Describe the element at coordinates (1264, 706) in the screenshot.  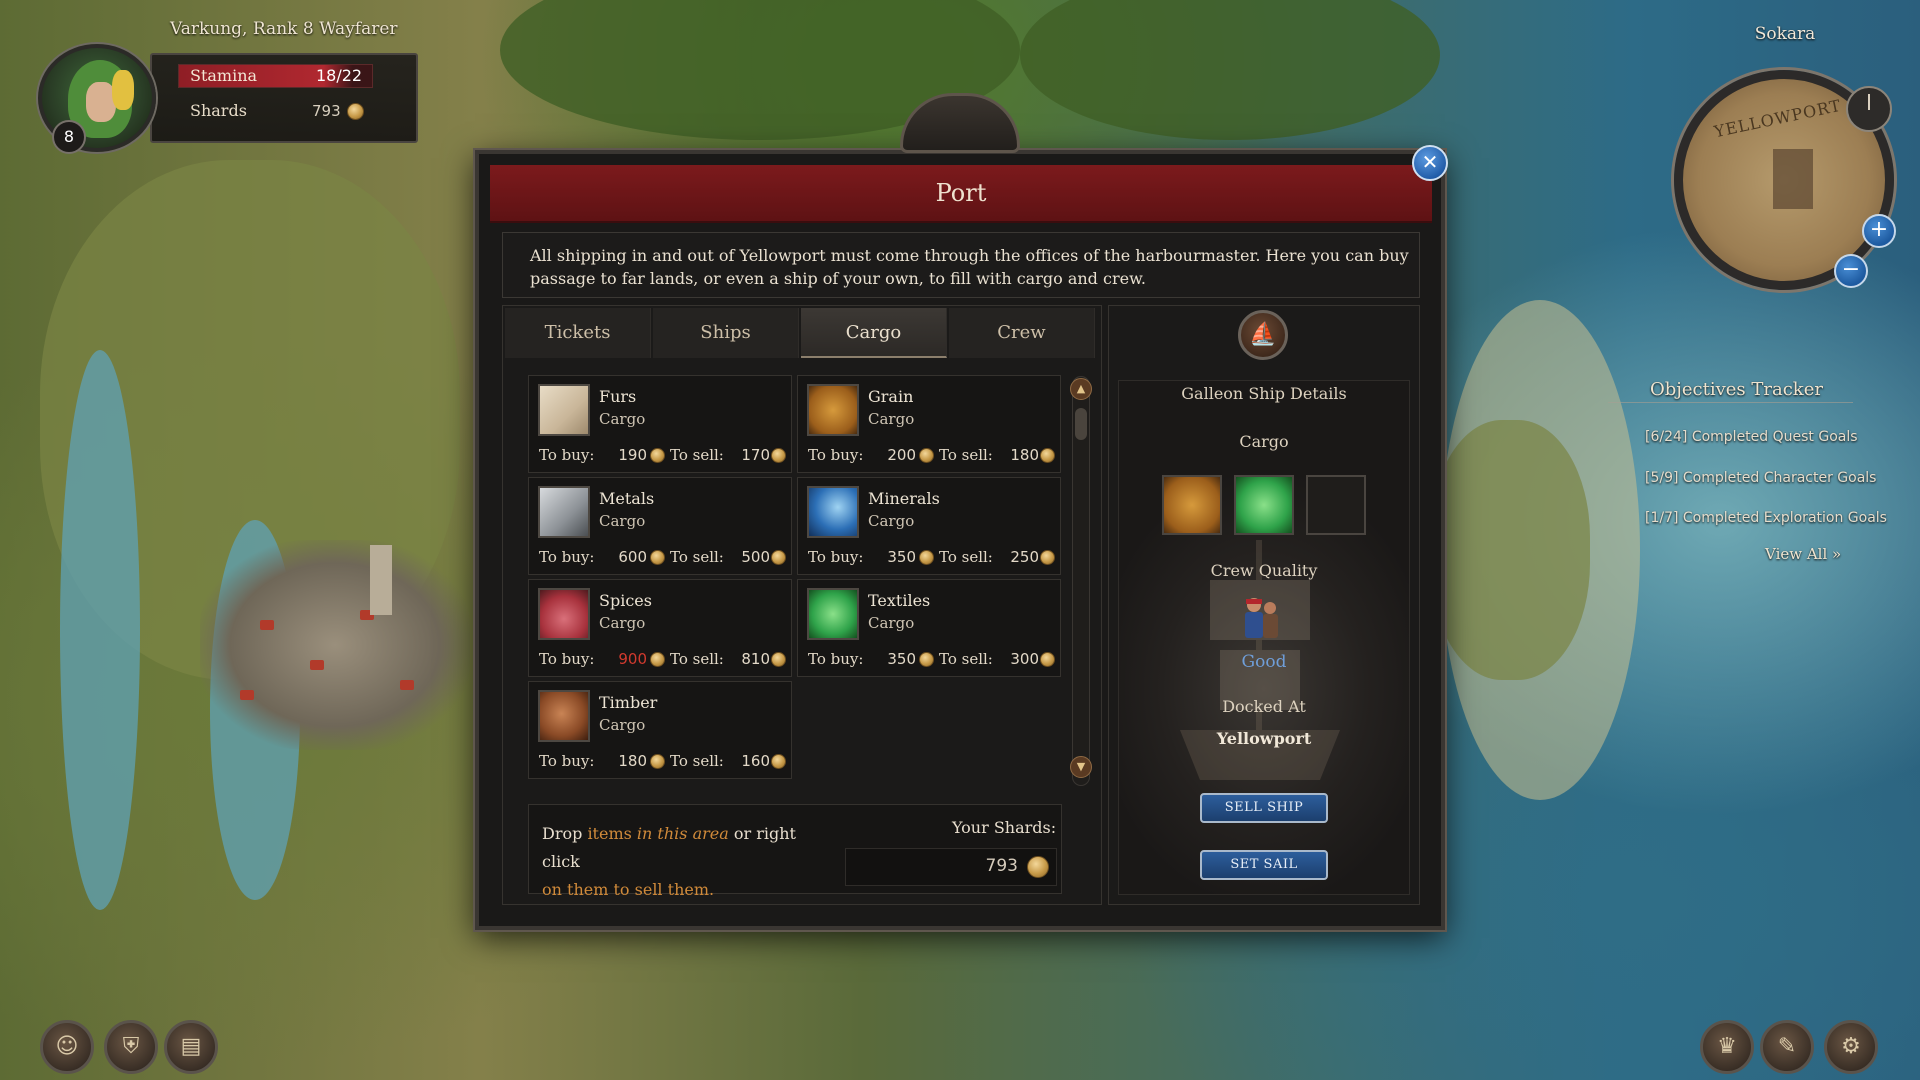
I see `docked-at-heading: Docked At` at that location.